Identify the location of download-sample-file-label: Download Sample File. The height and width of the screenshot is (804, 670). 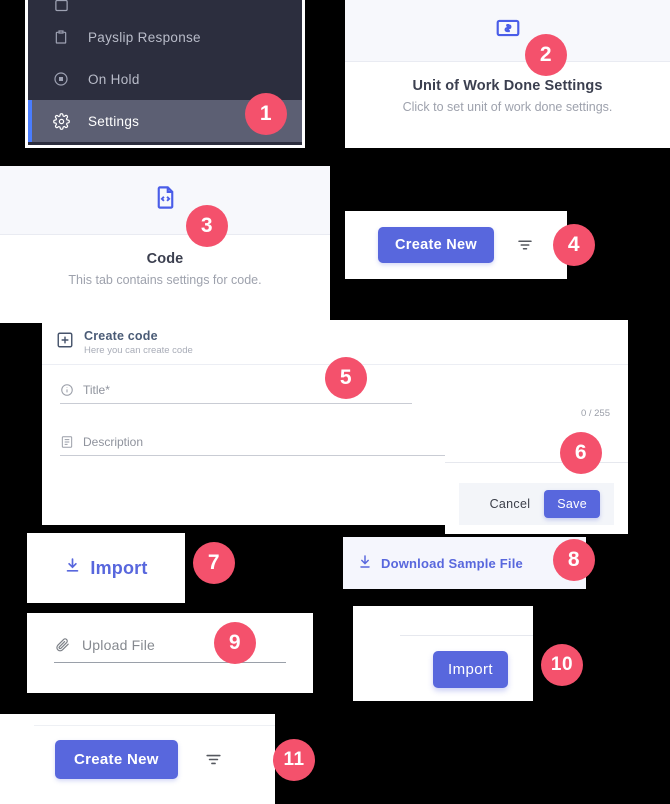
(452, 563).